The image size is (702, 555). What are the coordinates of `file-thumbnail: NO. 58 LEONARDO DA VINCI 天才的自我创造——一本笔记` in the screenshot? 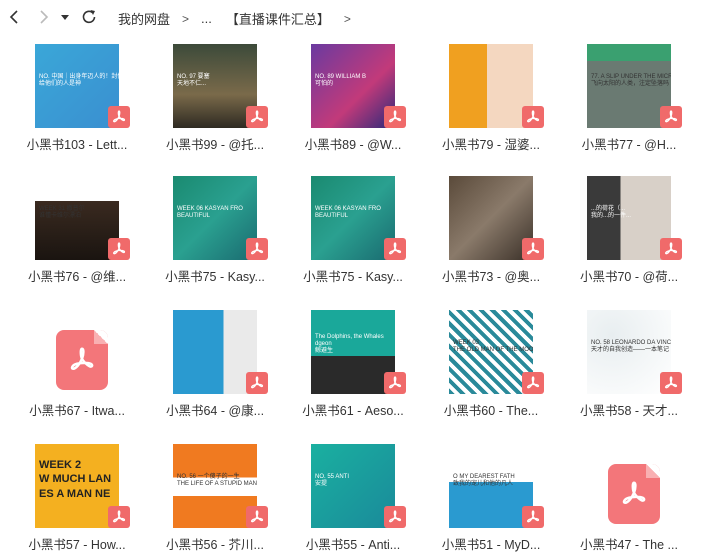 It's located at (629, 352).